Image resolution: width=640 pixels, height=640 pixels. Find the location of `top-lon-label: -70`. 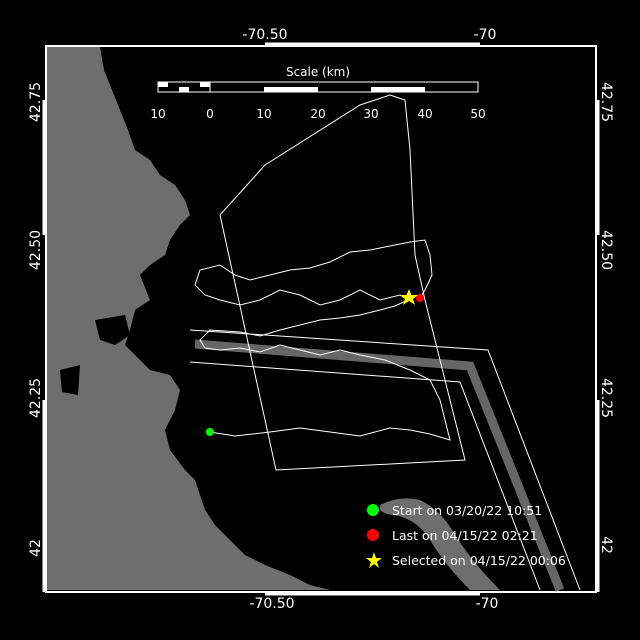

top-lon-label: -70 is located at coordinates (485, 35).